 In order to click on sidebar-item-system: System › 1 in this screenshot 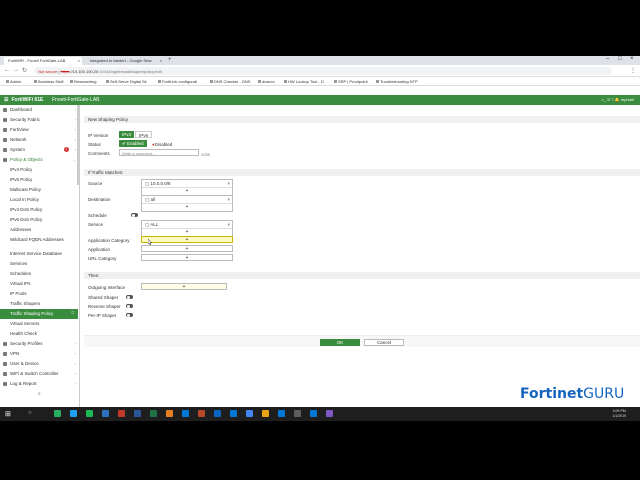, I will do `click(39, 150)`.